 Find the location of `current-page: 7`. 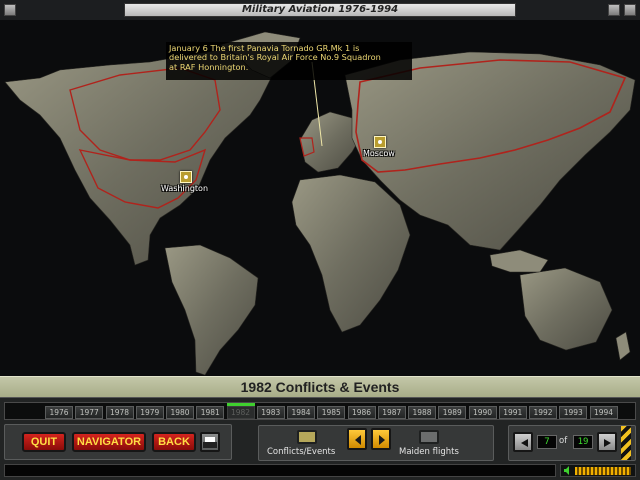

current-page: 7 is located at coordinates (547, 442).